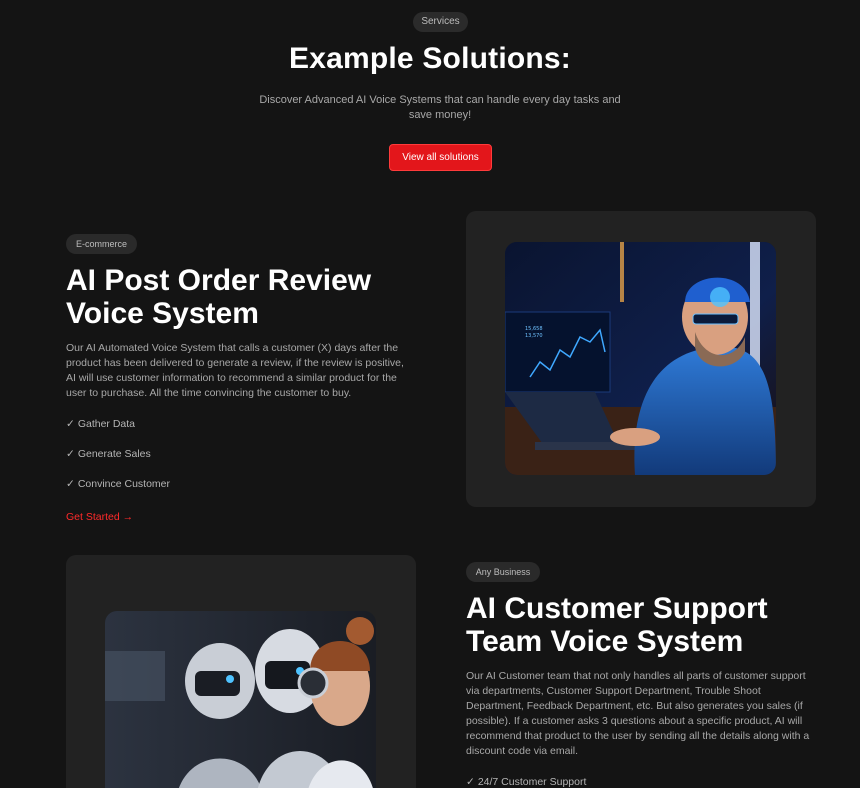 The height and width of the screenshot is (788, 860). I want to click on solution2-title-line2: Team Voice System, so click(605, 641).